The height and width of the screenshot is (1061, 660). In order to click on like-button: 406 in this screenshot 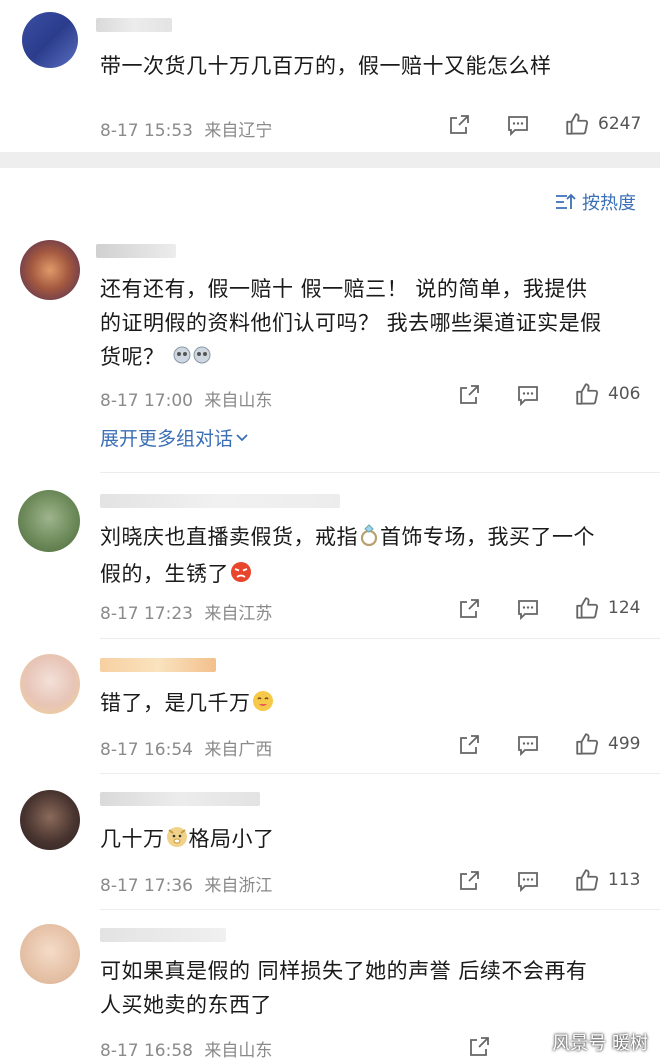, I will do `click(607, 394)`.